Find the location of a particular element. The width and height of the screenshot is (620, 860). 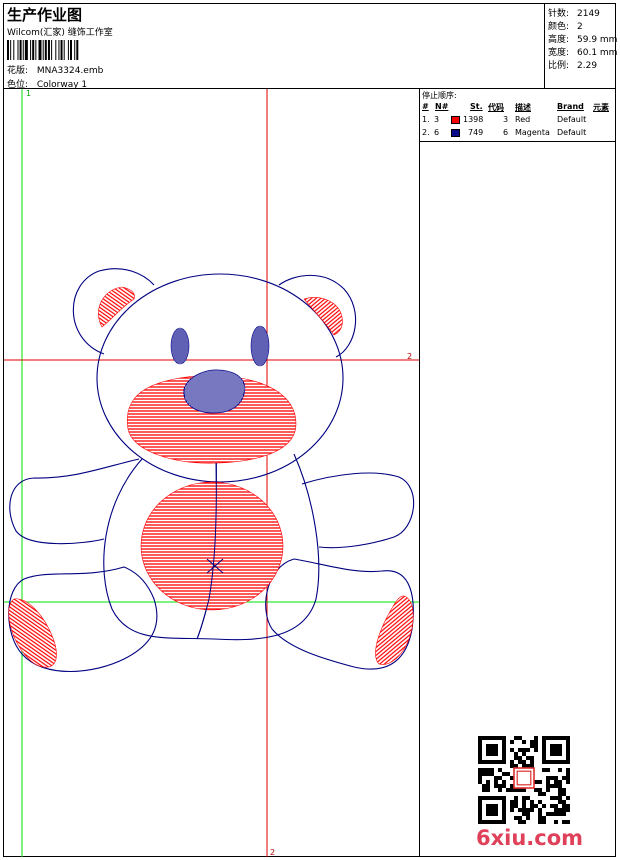

design-label: 花版: is located at coordinates (18, 71).